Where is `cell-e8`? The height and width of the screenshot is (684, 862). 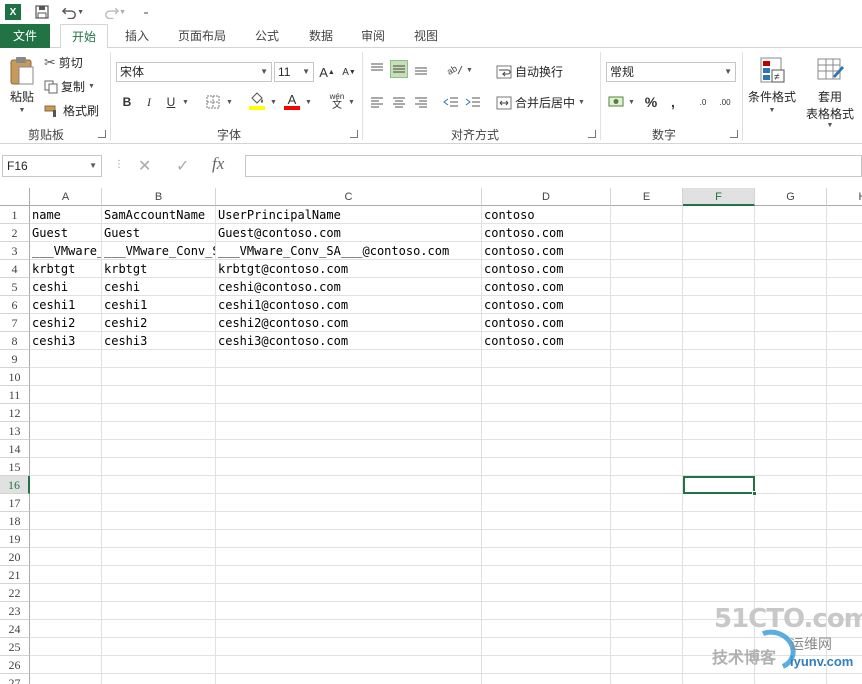 cell-e8 is located at coordinates (647, 341).